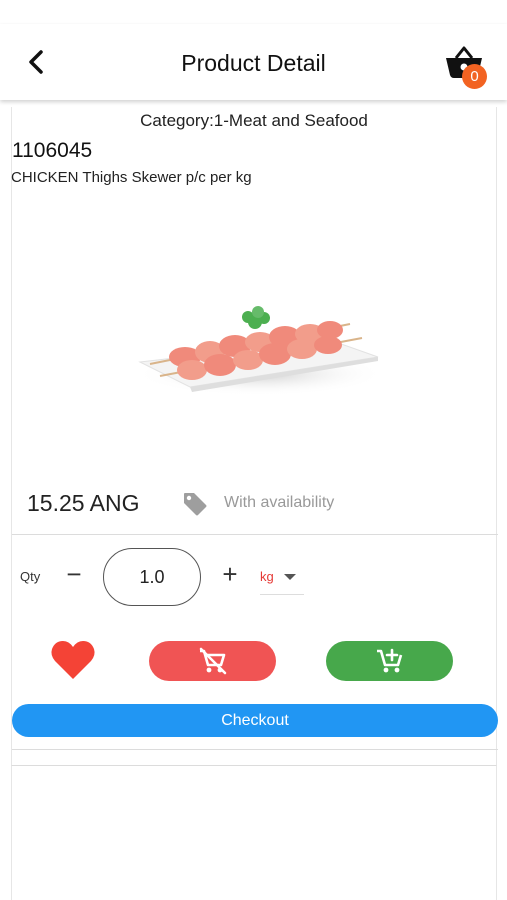 This screenshot has width=507, height=900. What do you see at coordinates (260, 351) in the screenshot?
I see `product-image` at bounding box center [260, 351].